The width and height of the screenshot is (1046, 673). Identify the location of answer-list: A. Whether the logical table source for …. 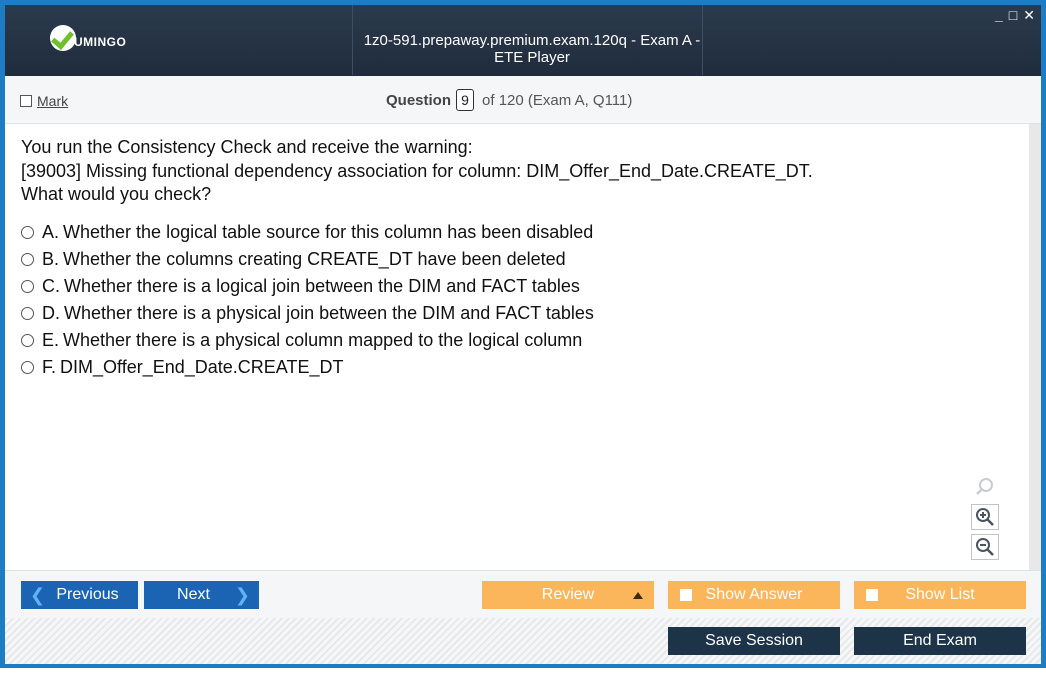
(307, 300).